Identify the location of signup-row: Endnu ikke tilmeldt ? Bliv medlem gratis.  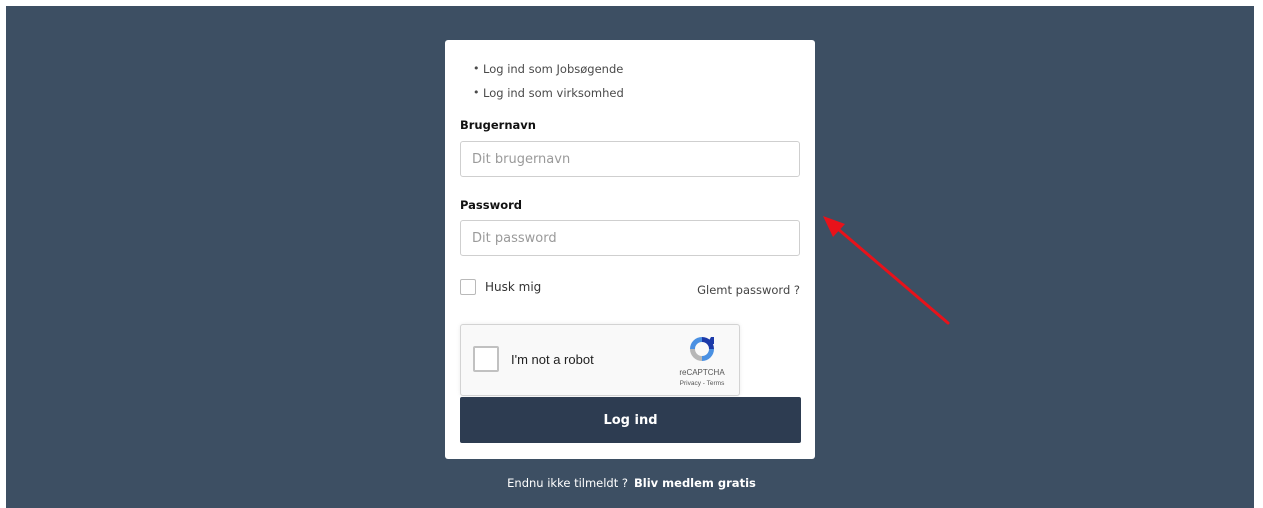
(631, 483).